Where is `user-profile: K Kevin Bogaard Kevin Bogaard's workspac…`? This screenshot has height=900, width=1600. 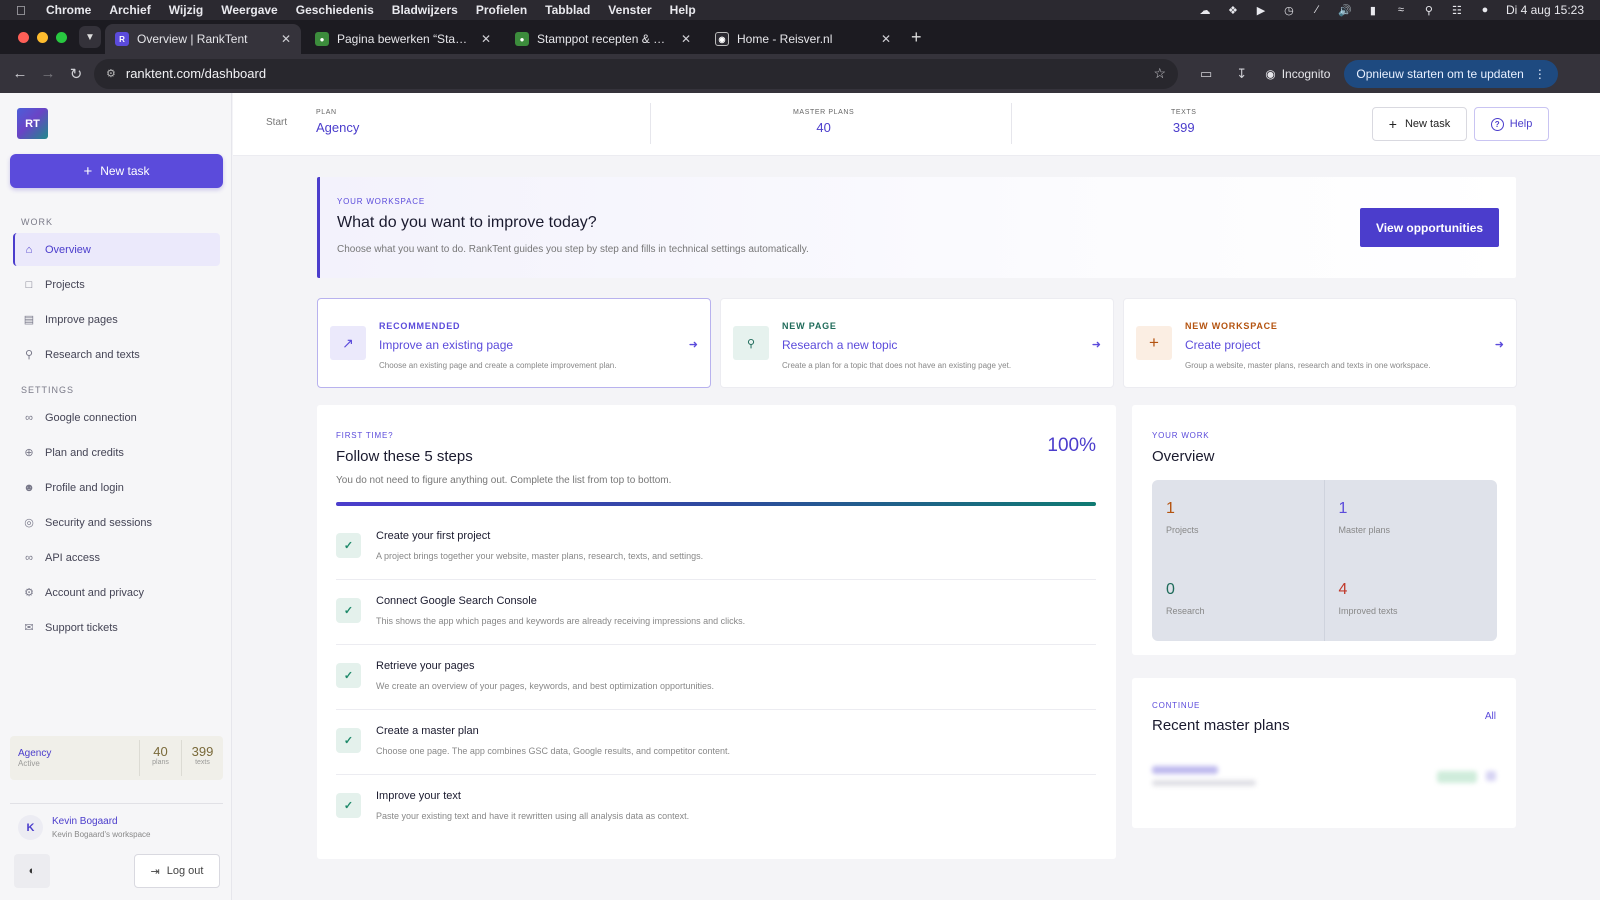 user-profile: K Kevin Bogaard Kevin Bogaard's workspac… is located at coordinates (84, 827).